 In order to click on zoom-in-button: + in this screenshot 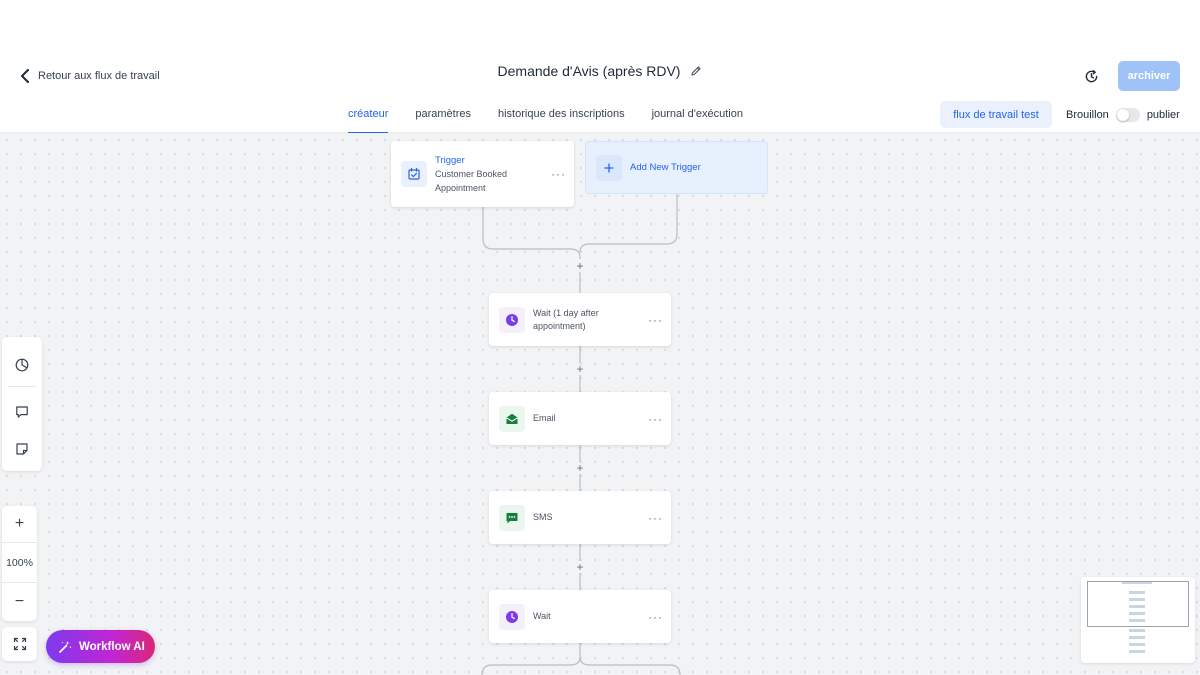, I will do `click(19, 524)`.